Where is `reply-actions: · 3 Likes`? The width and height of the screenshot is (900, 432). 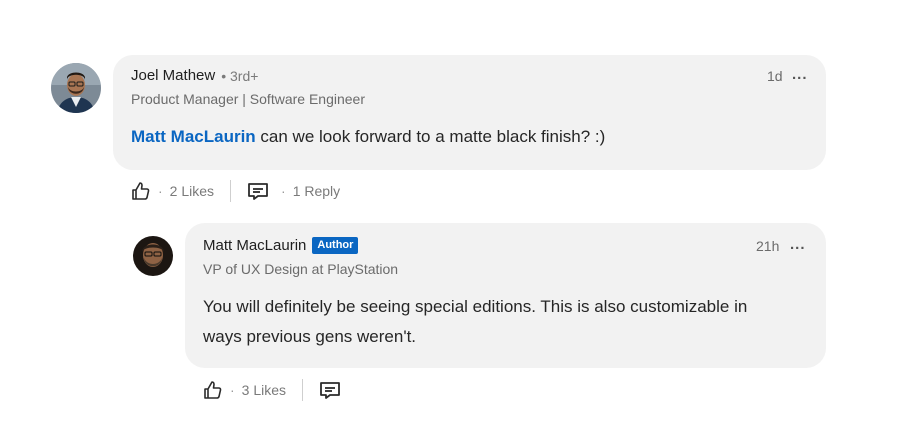 reply-actions: · 3 Likes is located at coordinates (272, 390).